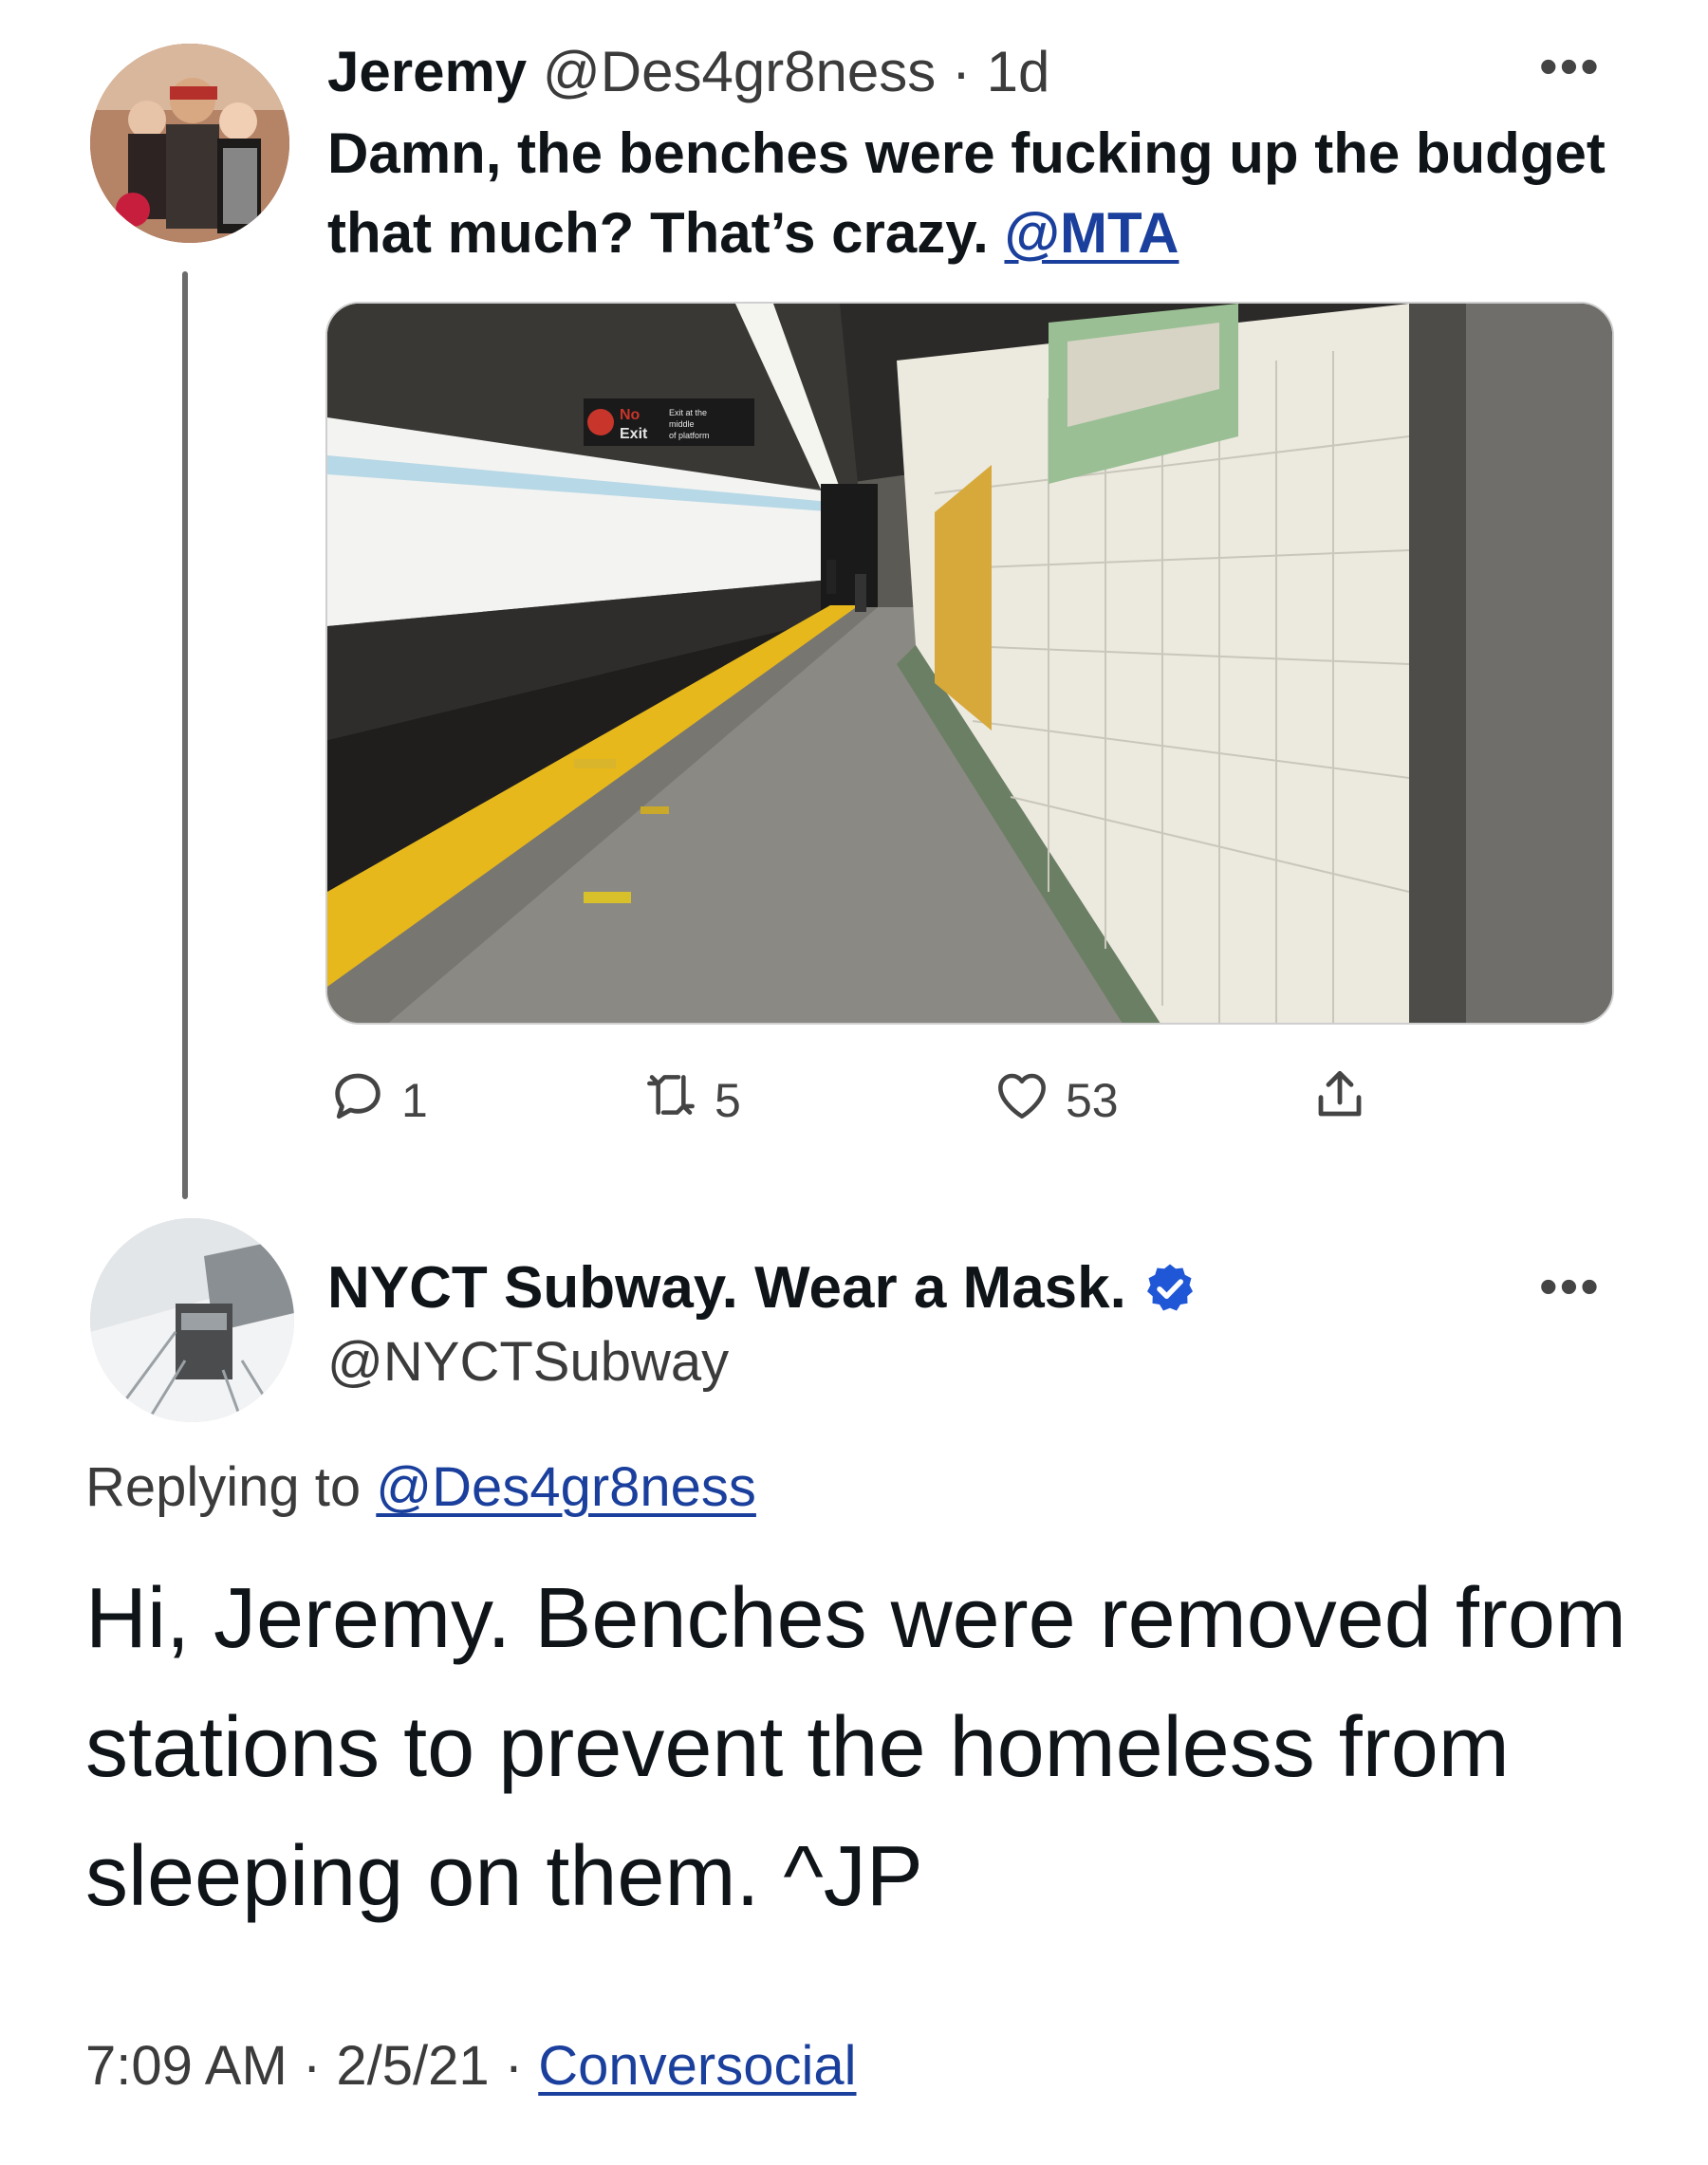 Image resolution: width=1708 pixels, height=2165 pixels. I want to click on retweet-count: 5, so click(728, 1100).